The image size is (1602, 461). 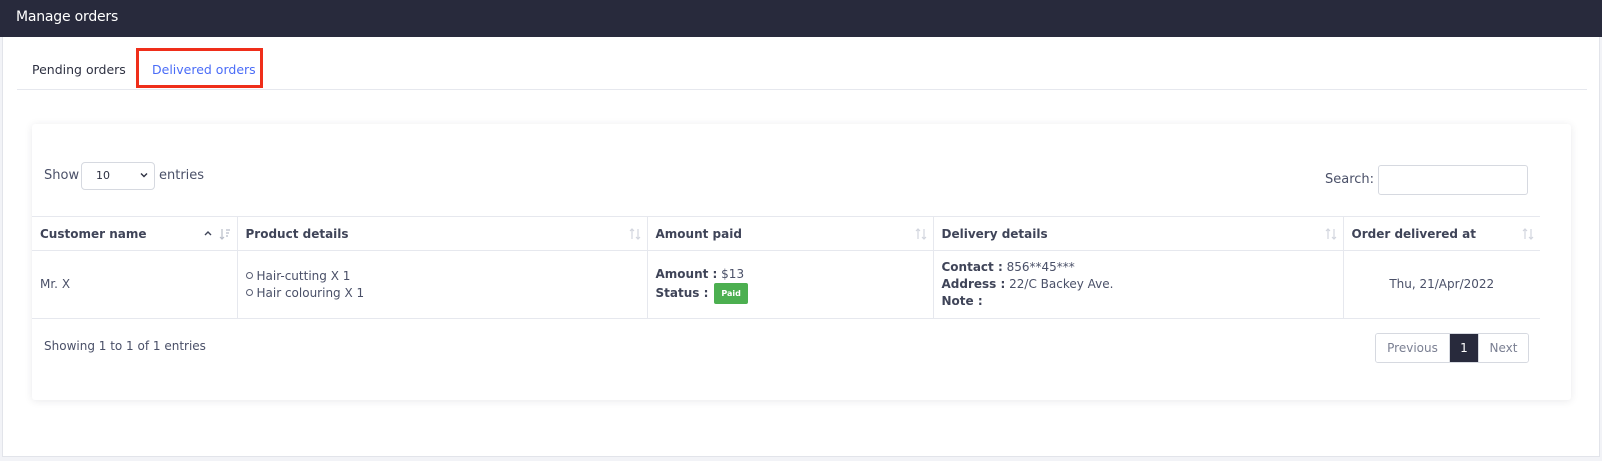 What do you see at coordinates (972, 267) in the screenshot?
I see `contact-label: Contact :` at bounding box center [972, 267].